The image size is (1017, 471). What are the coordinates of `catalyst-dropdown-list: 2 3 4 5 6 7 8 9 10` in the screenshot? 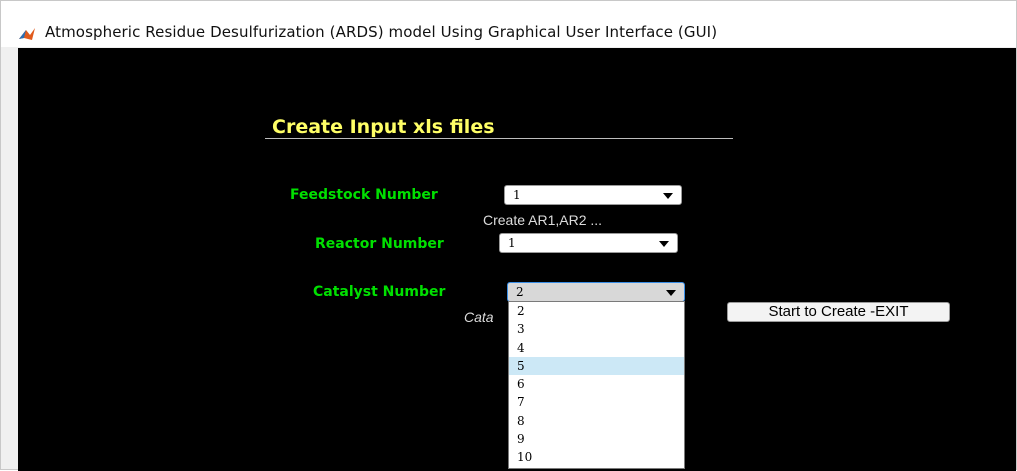 It's located at (596, 385).